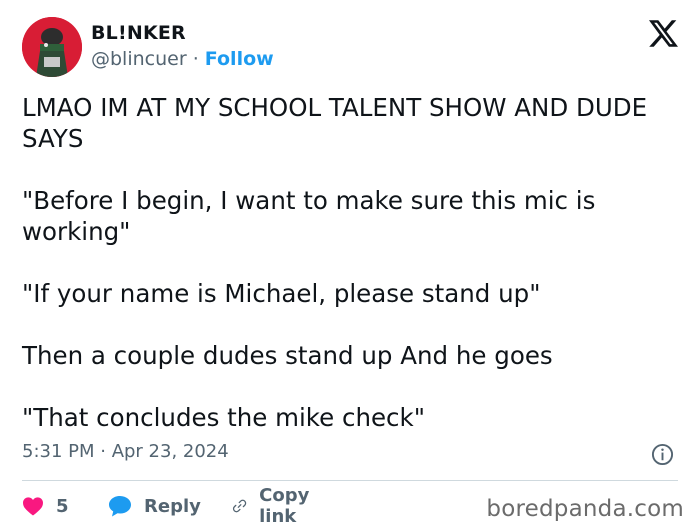 This screenshot has width=700, height=532. Describe the element at coordinates (239, 59) in the screenshot. I see `follow-button: Follow` at that location.